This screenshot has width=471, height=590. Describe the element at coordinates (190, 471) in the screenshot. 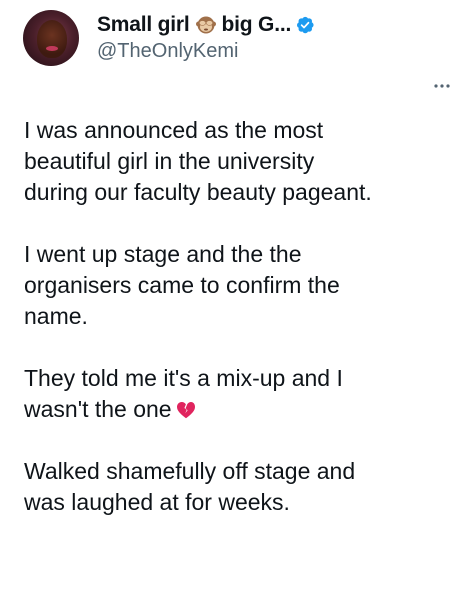

I see `text-line: Walked shamefully off stage and` at that location.